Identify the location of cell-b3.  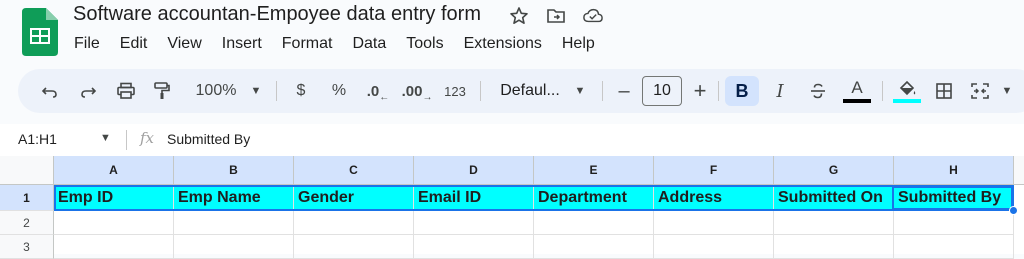
(234, 247).